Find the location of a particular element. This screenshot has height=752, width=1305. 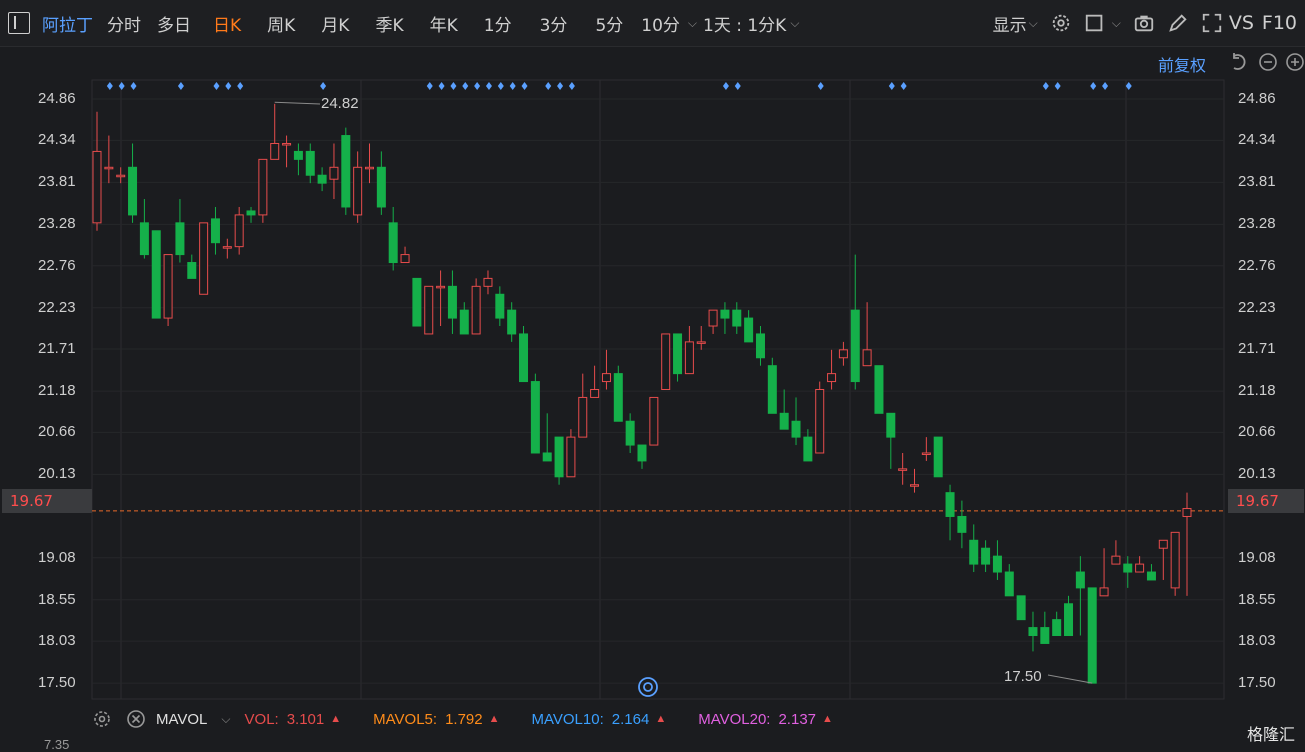

price-tick-left: 24.86 is located at coordinates (57, 99).